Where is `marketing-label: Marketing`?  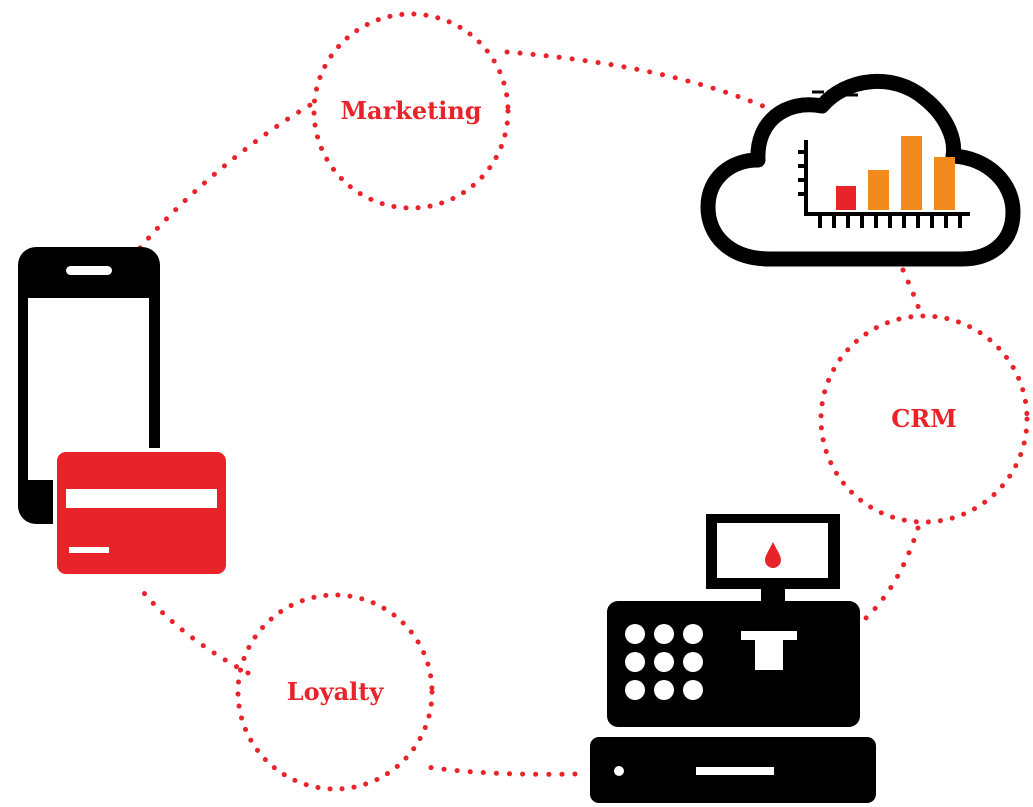 marketing-label: Marketing is located at coordinates (410, 110).